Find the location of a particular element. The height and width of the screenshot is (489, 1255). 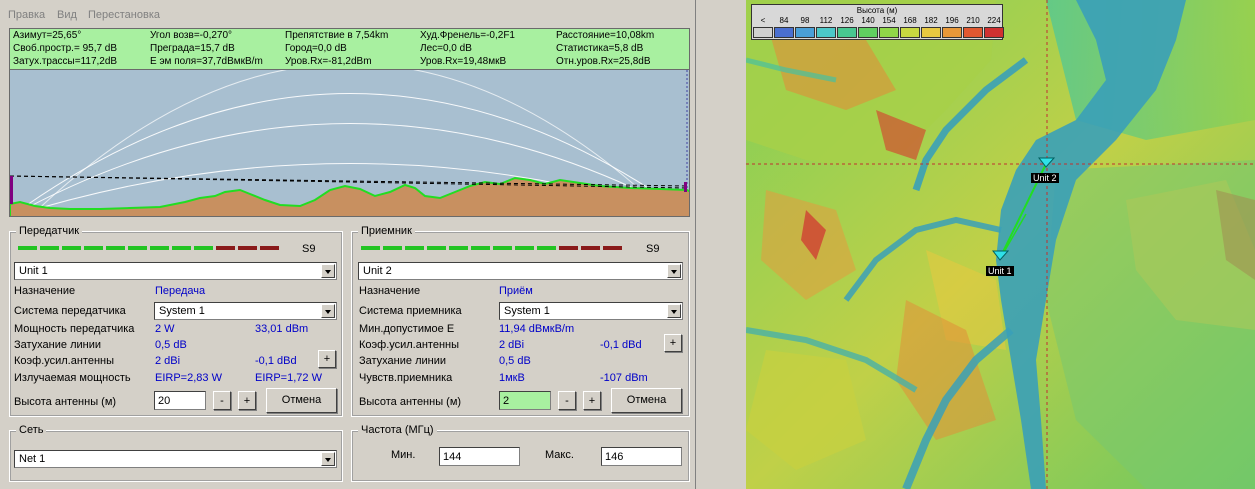

map-unit2-label: Unit 2 is located at coordinates (1045, 178).